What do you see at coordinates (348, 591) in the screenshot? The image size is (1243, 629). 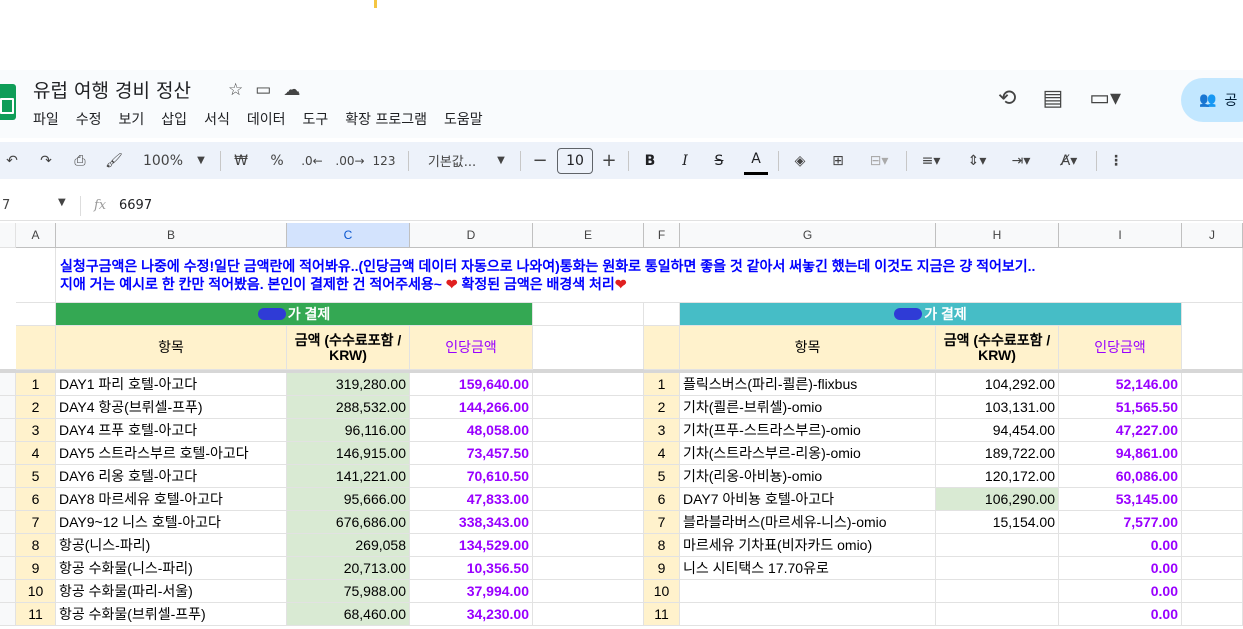 I see `left_table-amount-cell: 75,988.00` at bounding box center [348, 591].